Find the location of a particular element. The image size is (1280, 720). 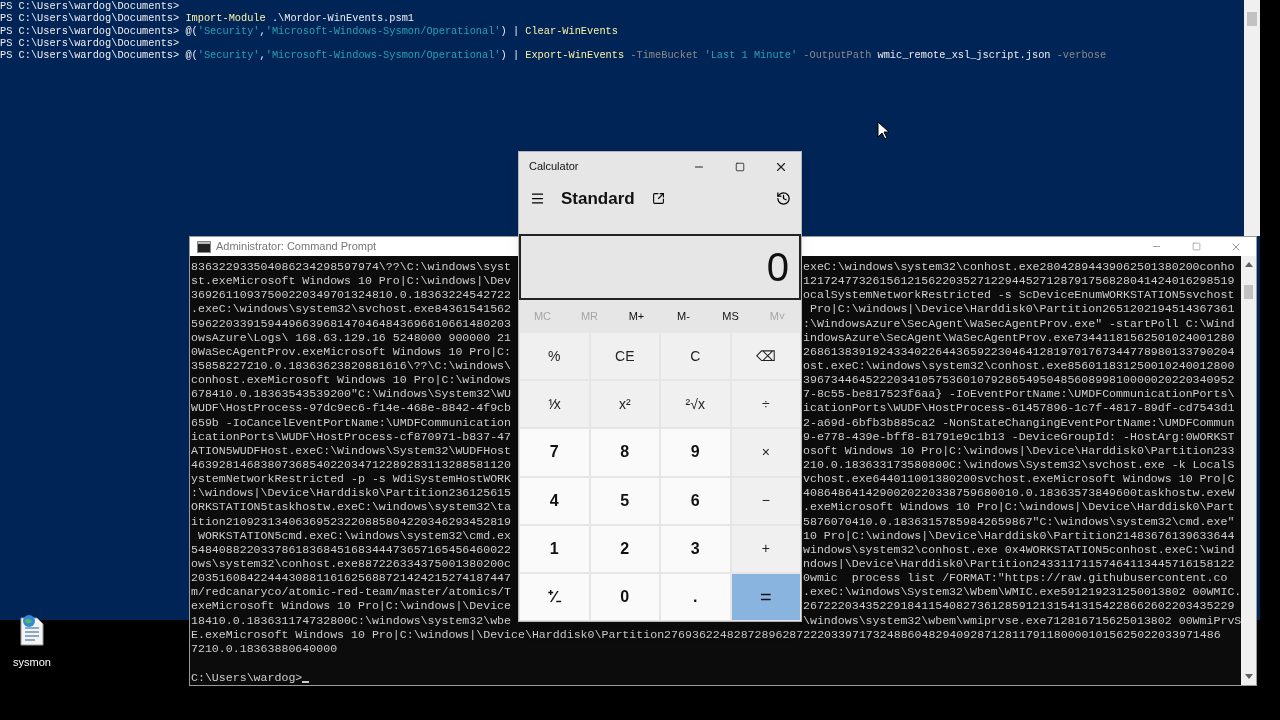

calculator-key: 3 is located at coordinates (695, 548).